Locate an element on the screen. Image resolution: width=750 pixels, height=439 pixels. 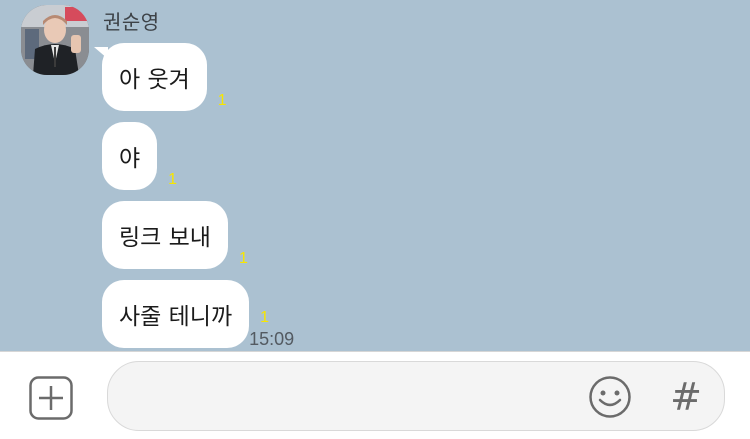
message-row: 사줄 테니까 1 15:09 is located at coordinates (198, 314).